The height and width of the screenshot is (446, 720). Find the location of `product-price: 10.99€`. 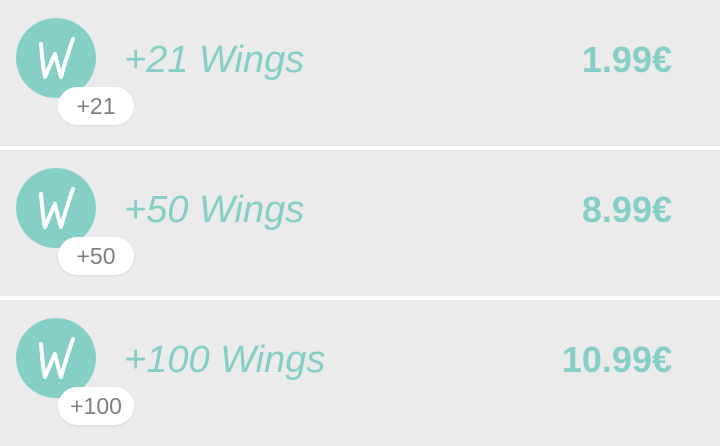

product-price: 10.99€ is located at coordinates (616, 359).